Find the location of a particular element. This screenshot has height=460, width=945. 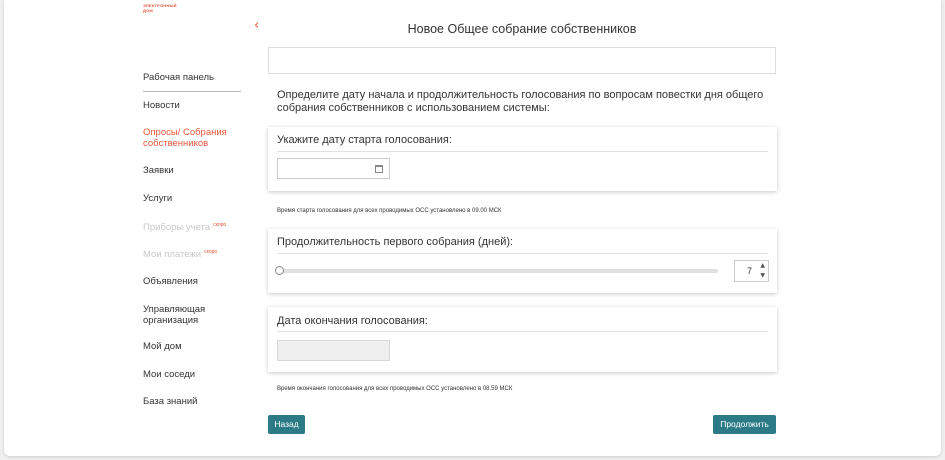

duration-stepper: 7 ▲ ▼ is located at coordinates (751, 271).